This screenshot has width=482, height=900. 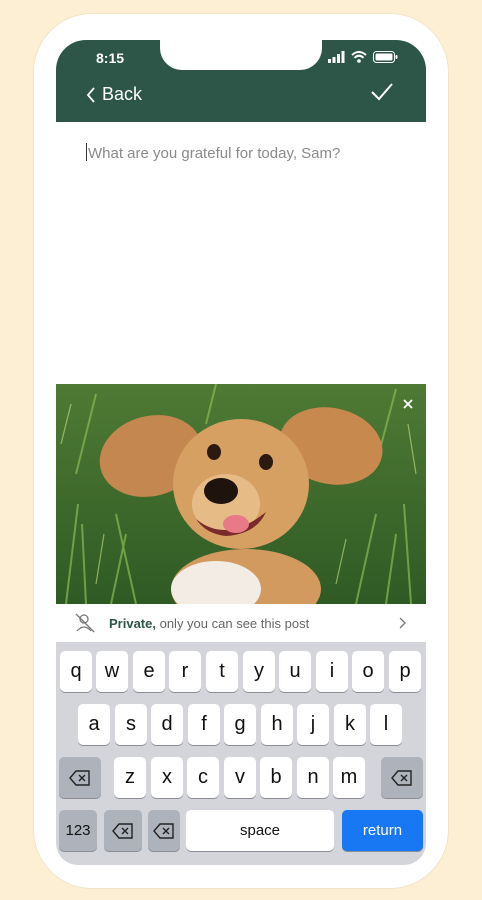 I want to click on composer-placeholder: What are you grateful for today, Sam?, so click(x=214, y=153).